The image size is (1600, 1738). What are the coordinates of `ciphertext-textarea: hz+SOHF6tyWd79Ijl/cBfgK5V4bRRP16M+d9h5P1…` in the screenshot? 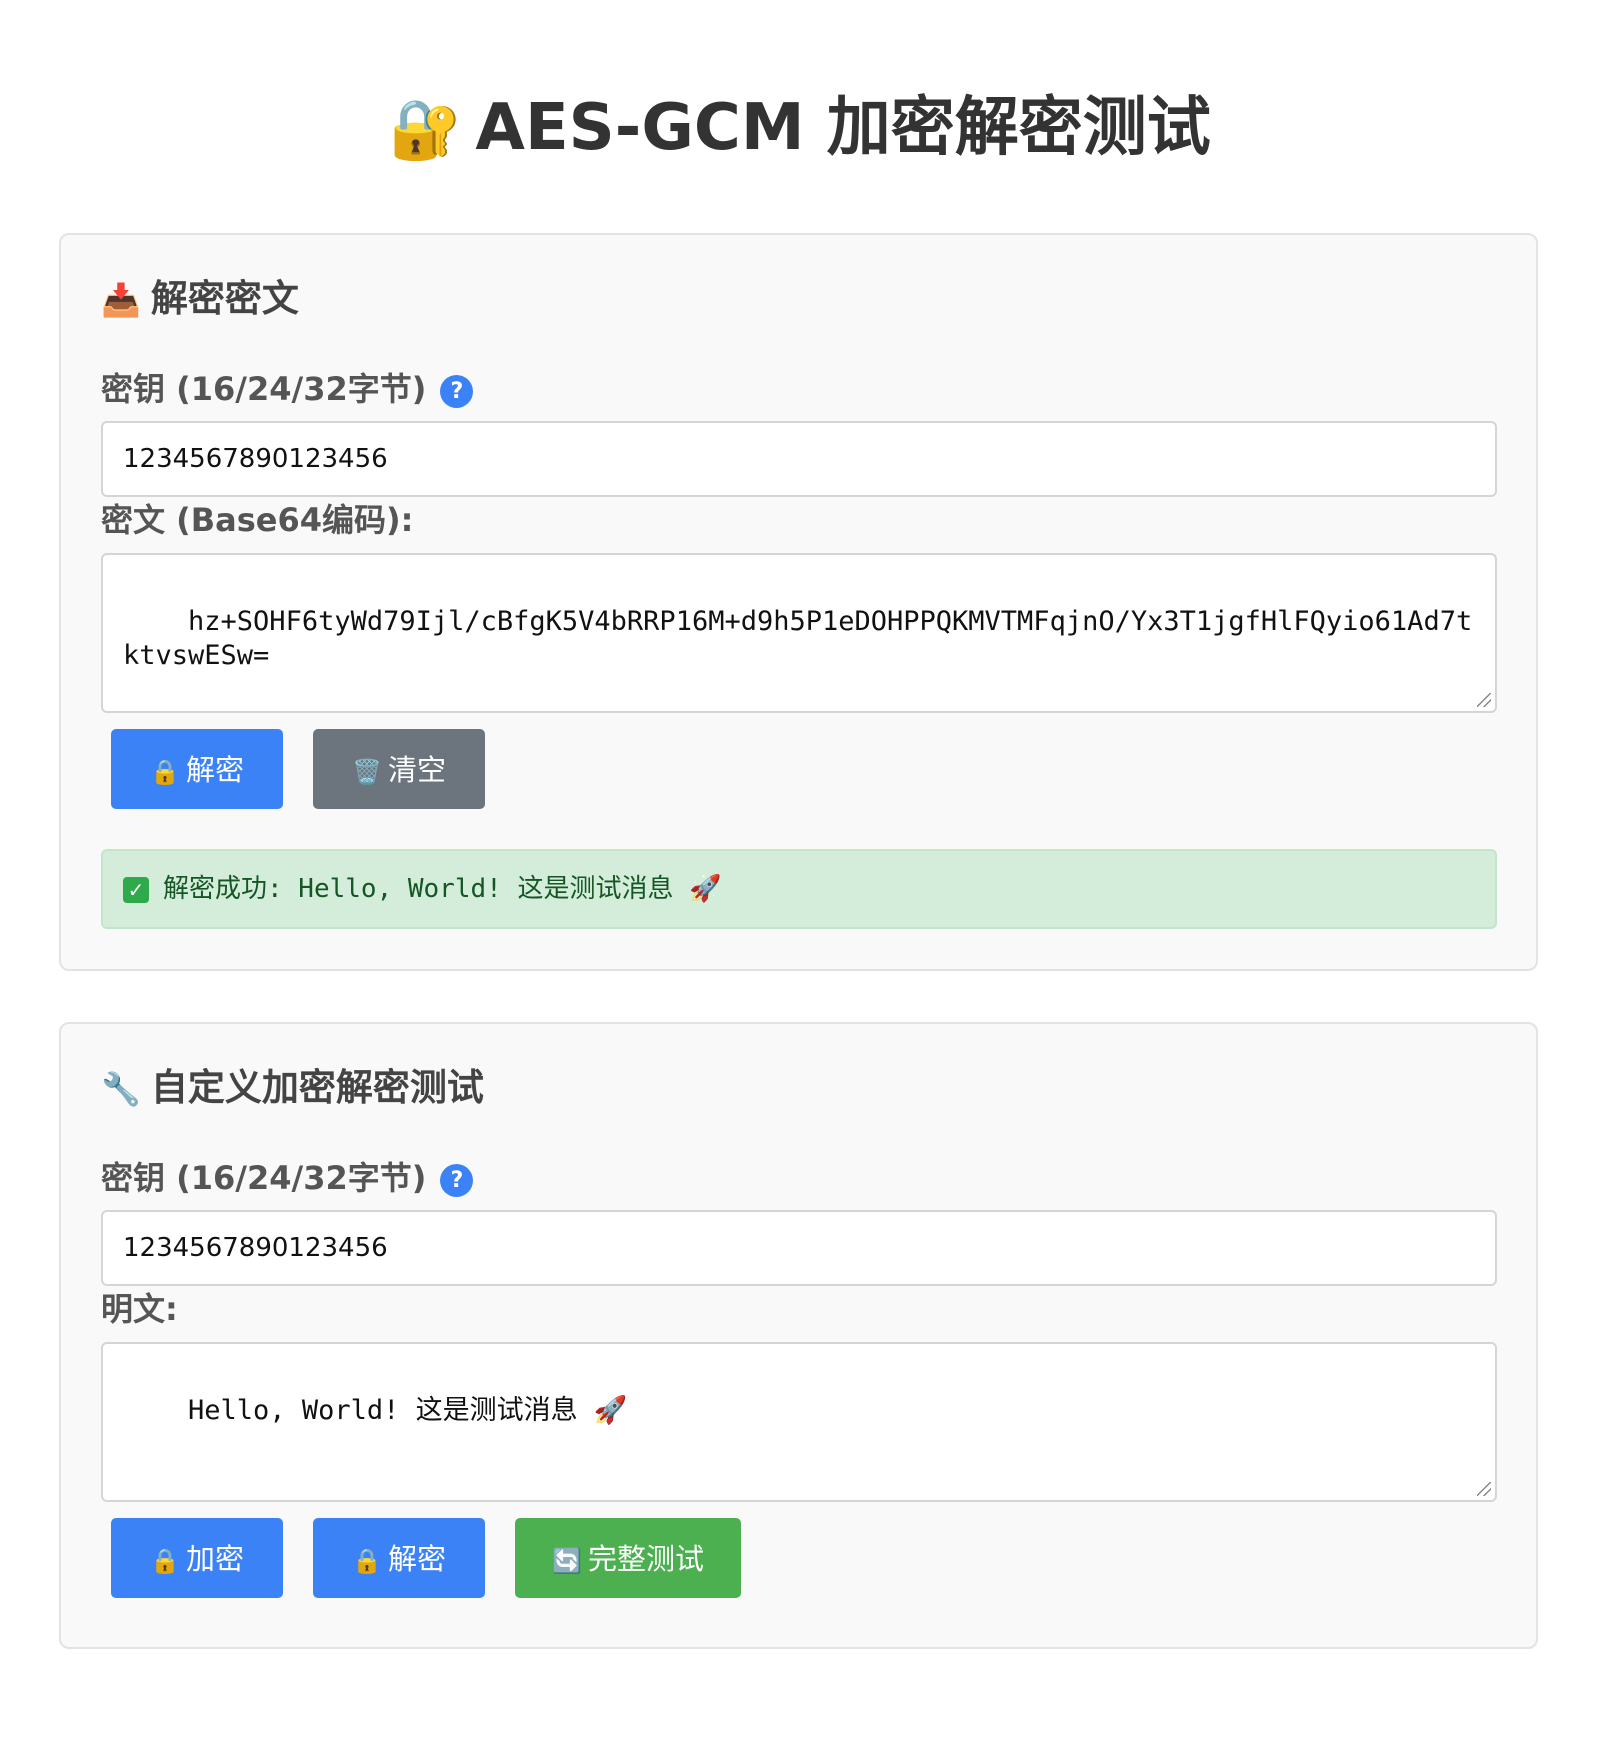 It's located at (799, 633).